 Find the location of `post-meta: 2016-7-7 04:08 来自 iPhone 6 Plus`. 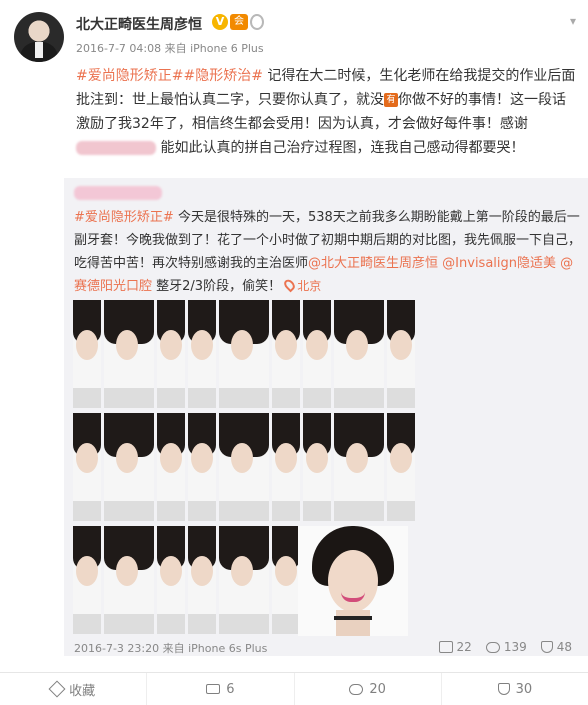

post-meta: 2016-7-7 04:08 来自 iPhone 6 Plus is located at coordinates (170, 48).